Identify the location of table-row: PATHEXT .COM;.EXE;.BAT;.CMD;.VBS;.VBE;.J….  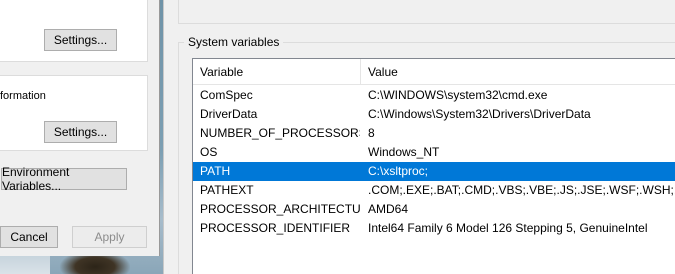
(434, 190).